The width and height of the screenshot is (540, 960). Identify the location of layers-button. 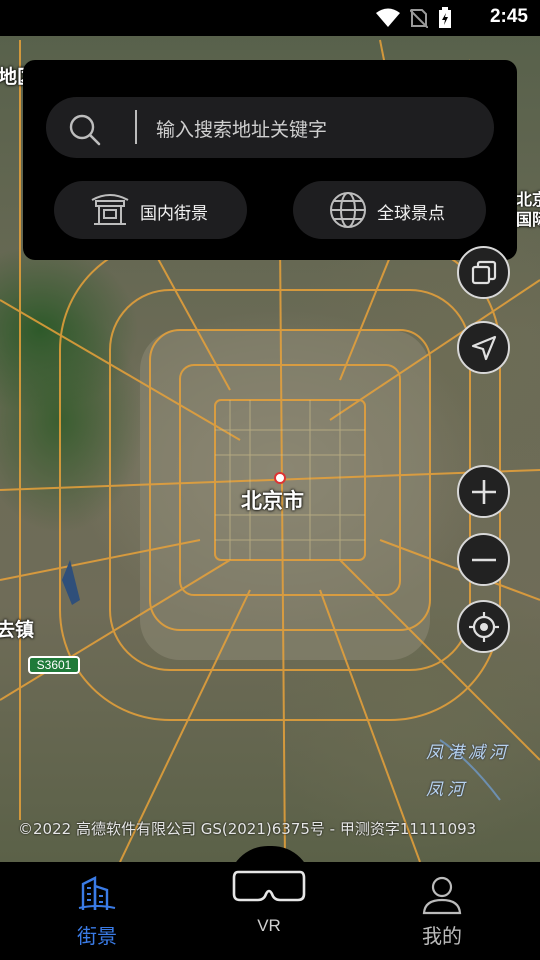
(483, 272).